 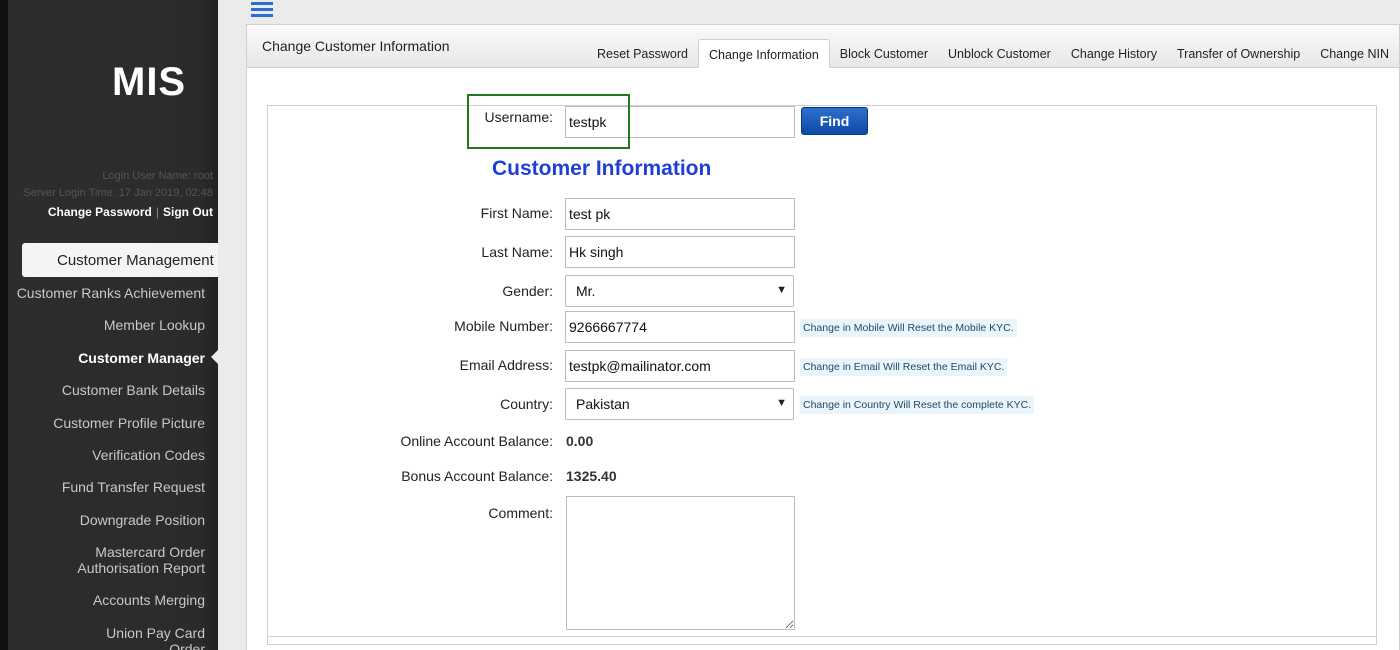 What do you see at coordinates (129, 423) in the screenshot?
I see `sidebar-item-customer-profile-picture: Customer Profile Picture` at bounding box center [129, 423].